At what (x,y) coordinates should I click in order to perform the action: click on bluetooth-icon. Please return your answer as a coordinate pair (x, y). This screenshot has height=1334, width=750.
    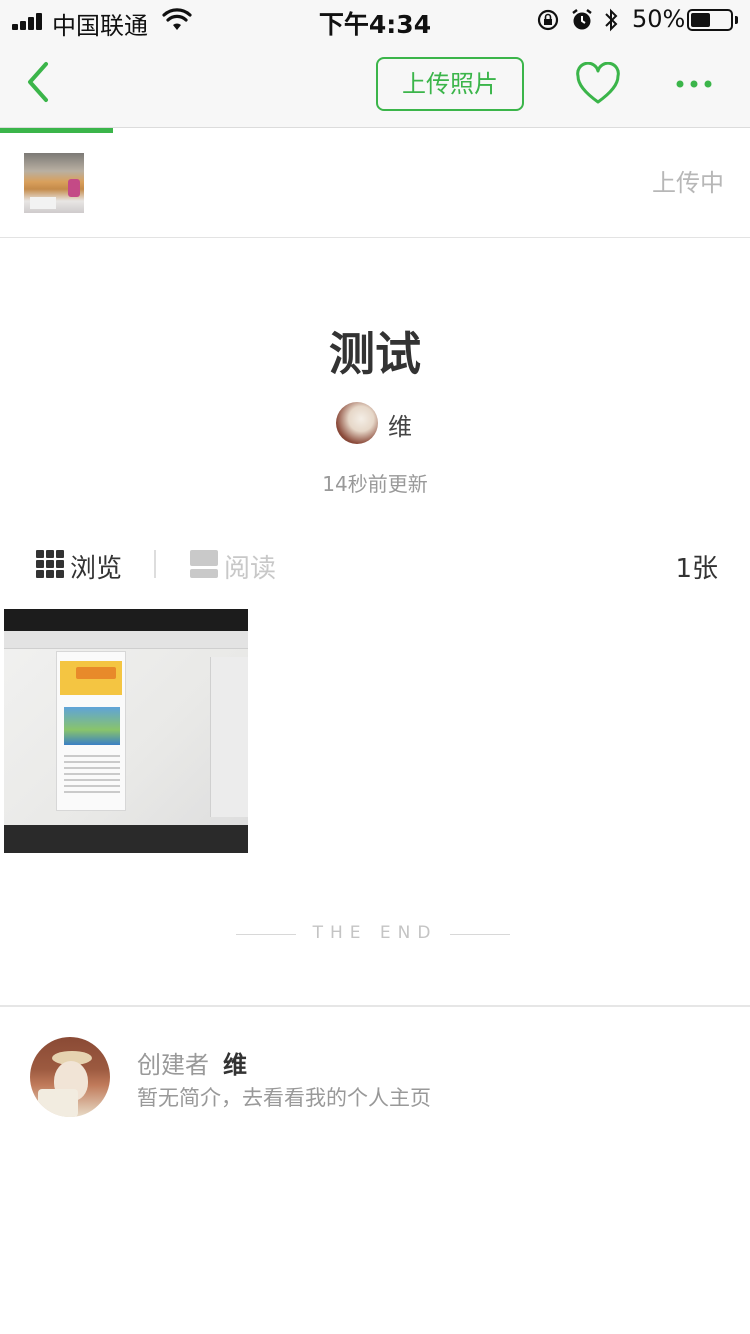
    Looking at the image, I should click on (611, 20).